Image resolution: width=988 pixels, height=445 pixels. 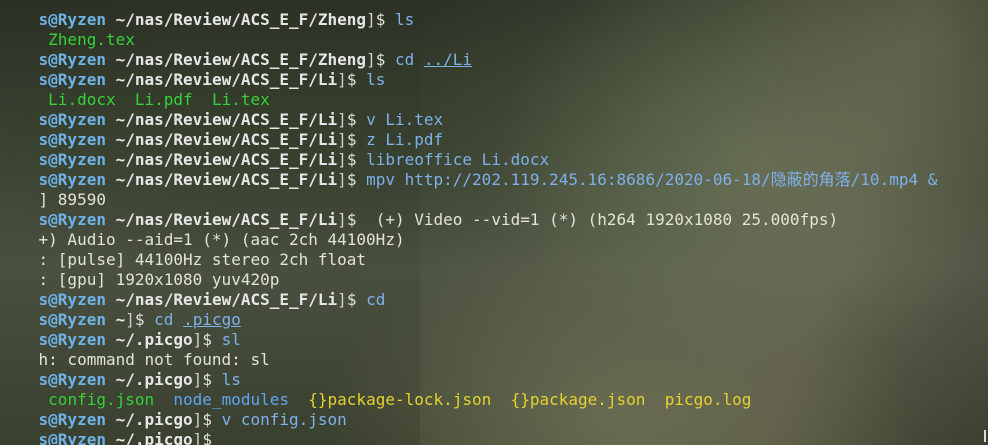 What do you see at coordinates (587, 399) in the screenshot?
I see `file-name: package.json` at bounding box center [587, 399].